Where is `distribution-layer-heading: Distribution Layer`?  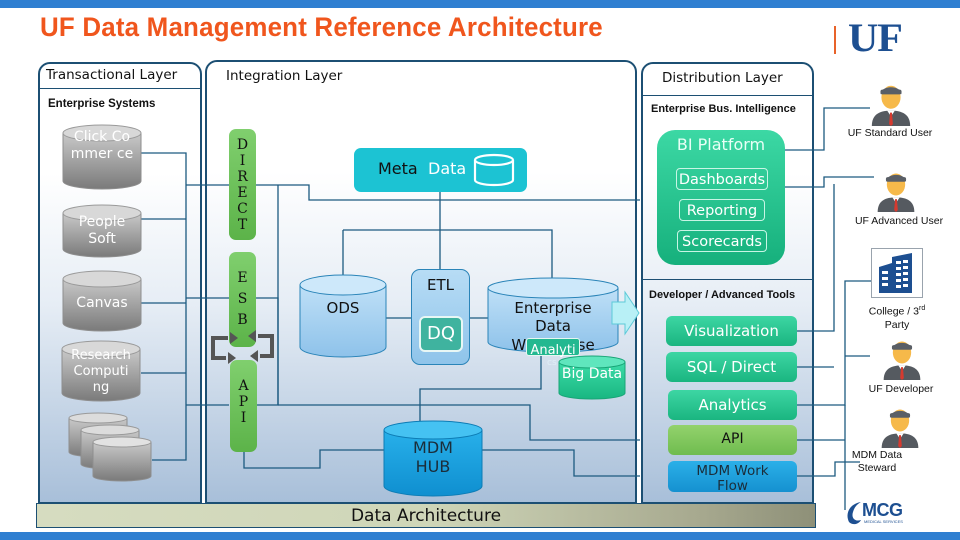
distribution-layer-heading: Distribution Layer is located at coordinates (722, 78).